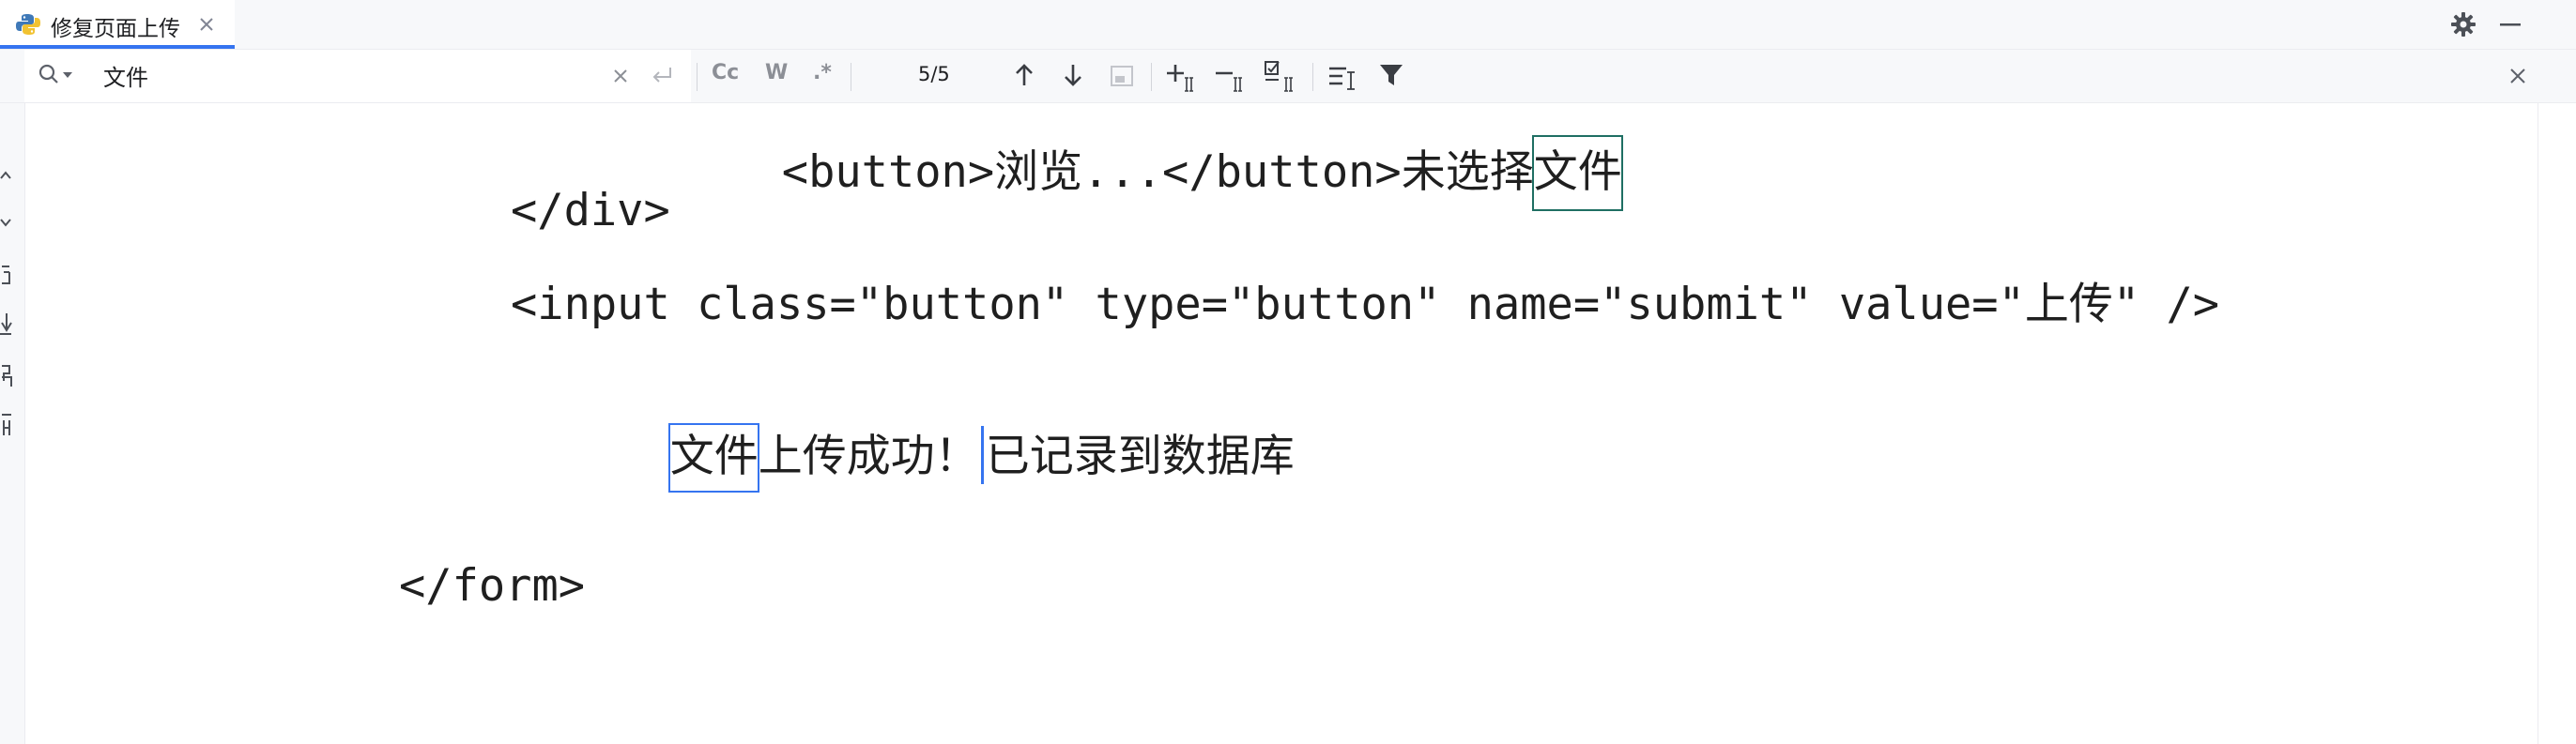  I want to click on python-packages-icon, so click(7, 377).